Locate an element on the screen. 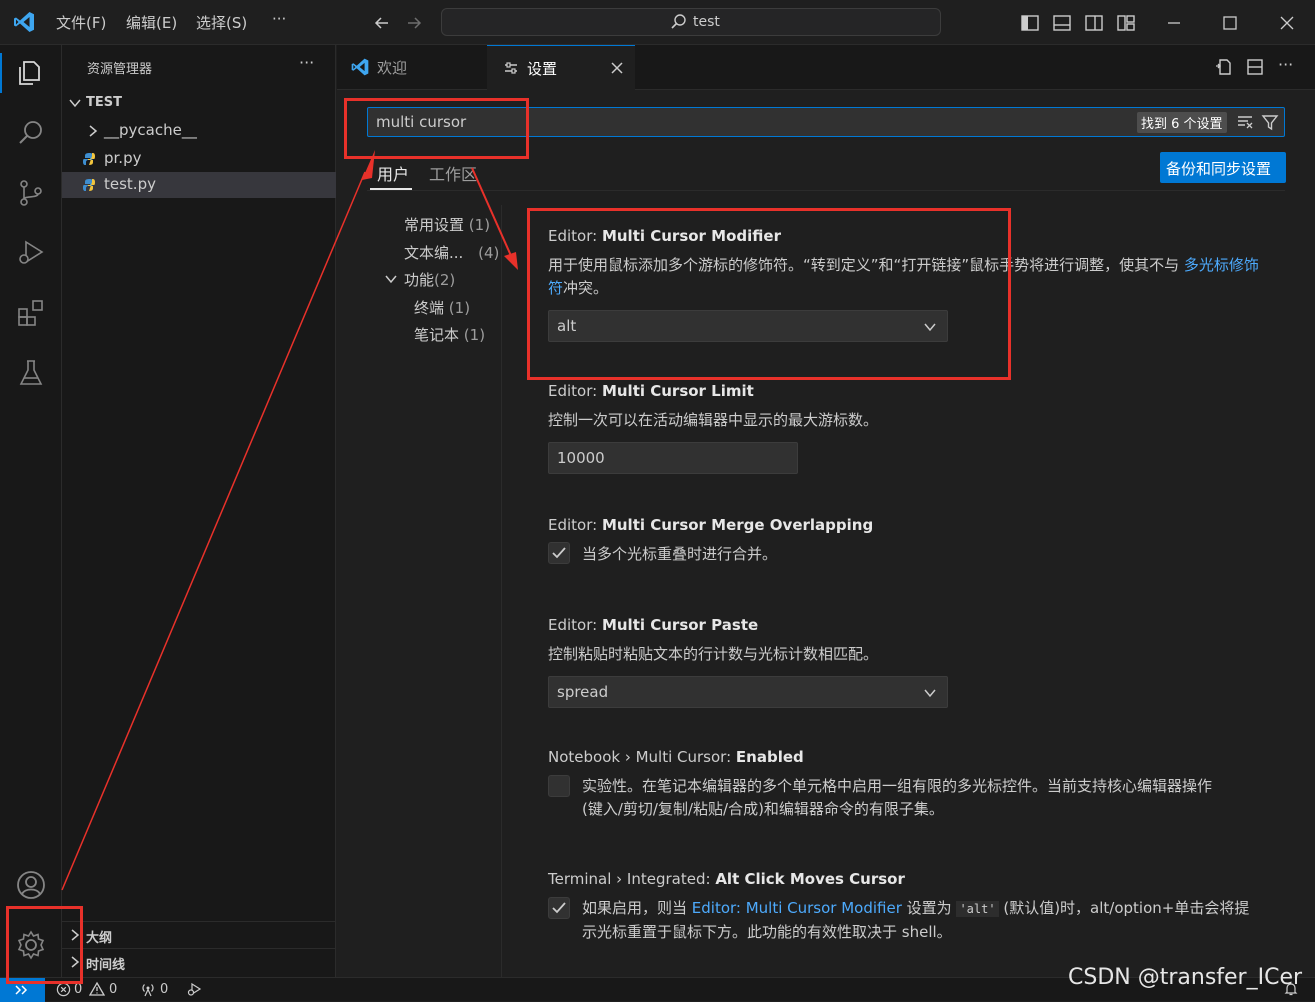 The width and height of the screenshot is (1315, 1002). split-editor-icon is located at coordinates (1255, 67).